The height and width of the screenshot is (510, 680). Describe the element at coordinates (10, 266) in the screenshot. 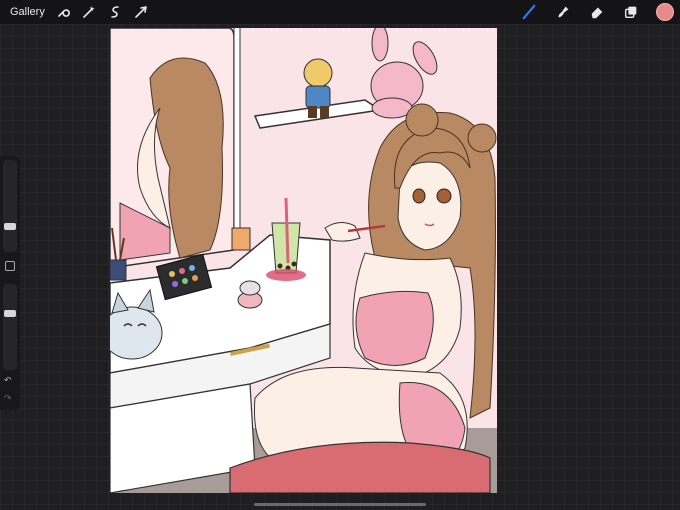

I see `square-icon` at that location.